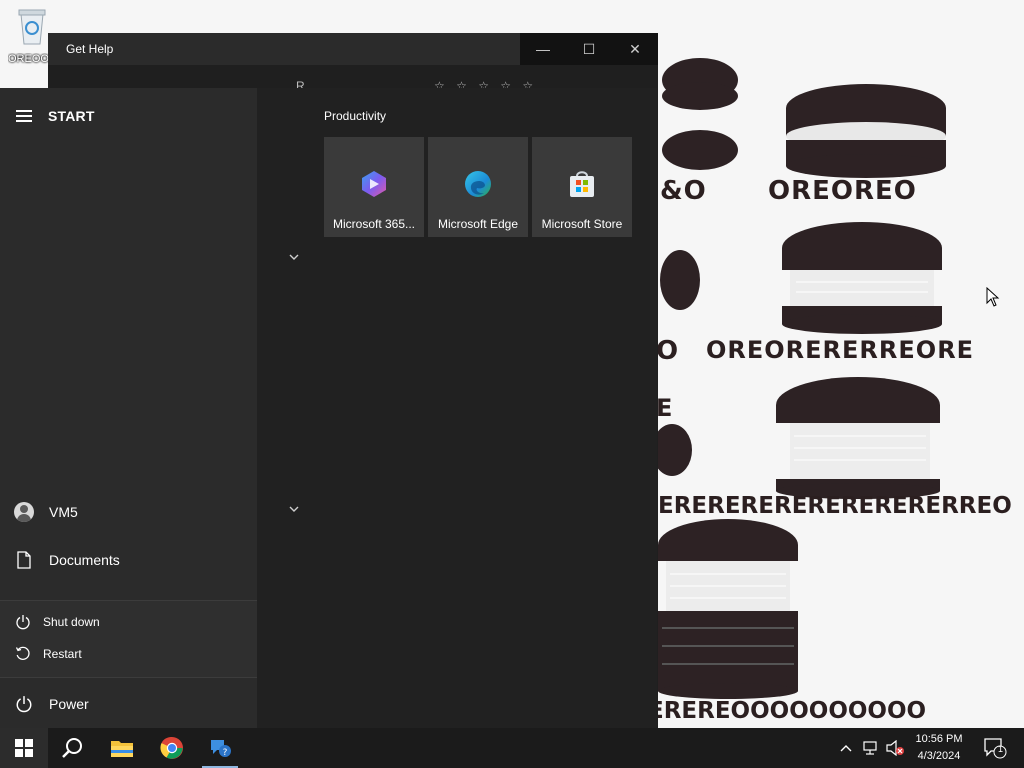 Image resolution: width=1024 pixels, height=768 pixels. I want to click on tile-microsoft-edge: Microsoft Edge, so click(478, 187).